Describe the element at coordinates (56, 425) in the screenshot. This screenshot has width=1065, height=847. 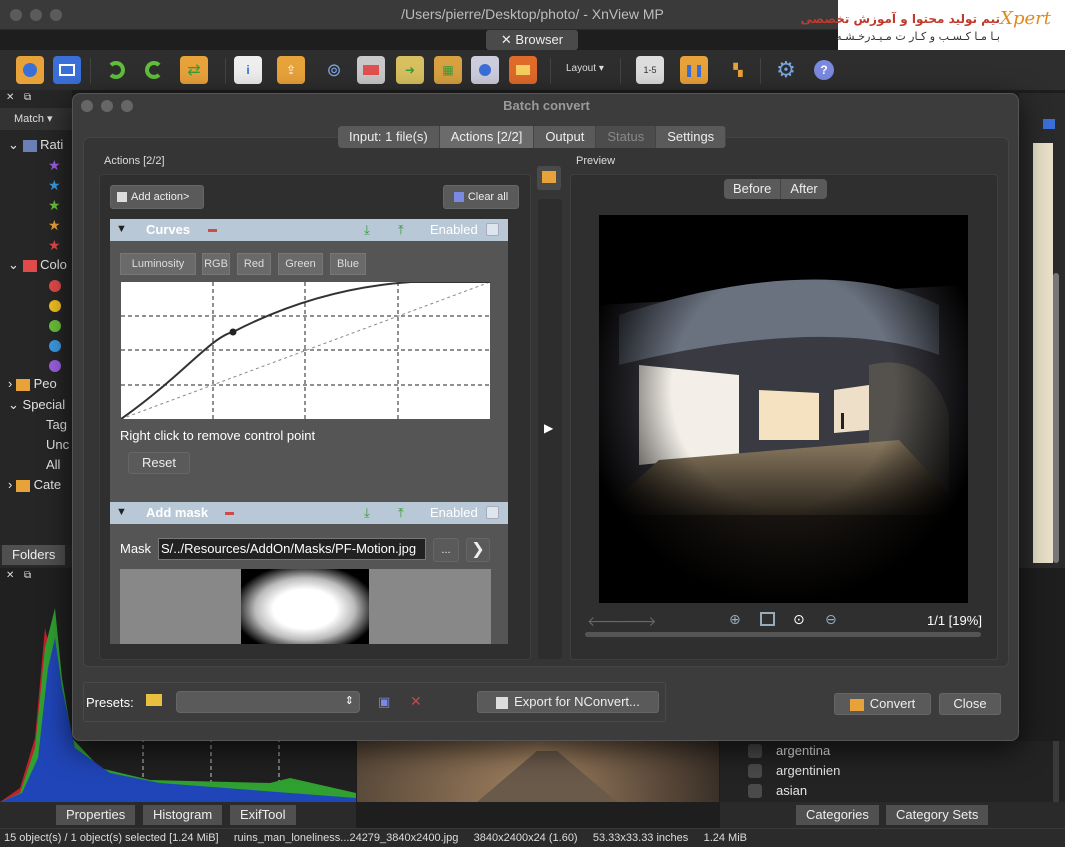
I see `tree-tag: Tag` at that location.